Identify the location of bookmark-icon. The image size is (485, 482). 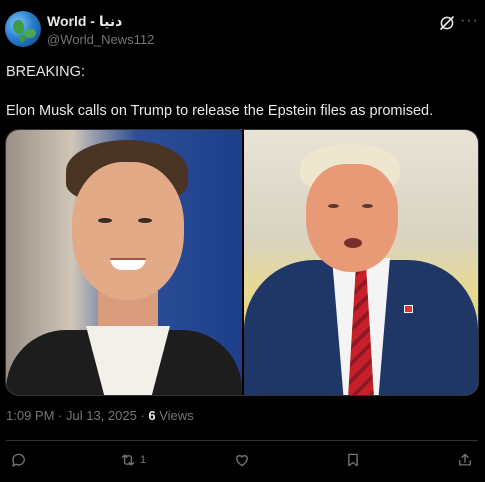
(353, 460).